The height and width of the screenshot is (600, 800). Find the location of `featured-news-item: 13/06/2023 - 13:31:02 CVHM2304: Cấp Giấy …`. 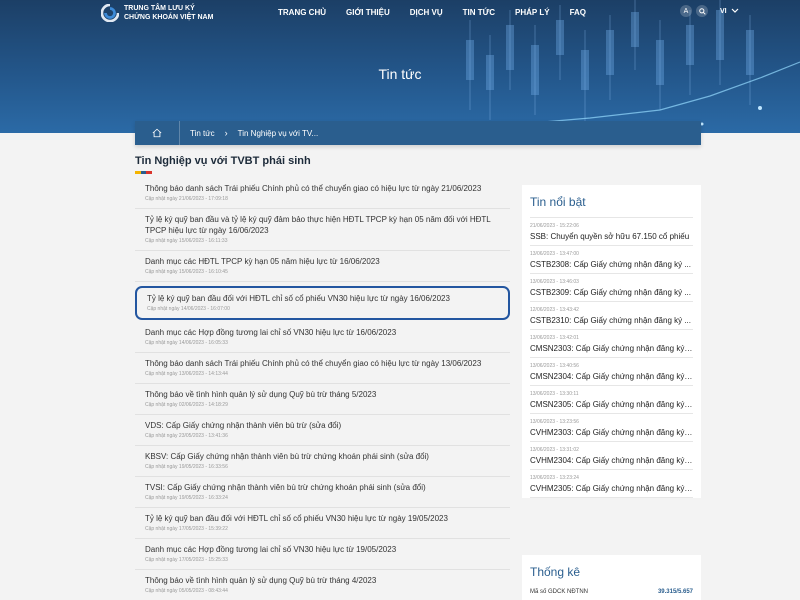

featured-news-item: 13/06/2023 - 13:31:02 CVHM2304: Cấp Giấy … is located at coordinates (611, 456).